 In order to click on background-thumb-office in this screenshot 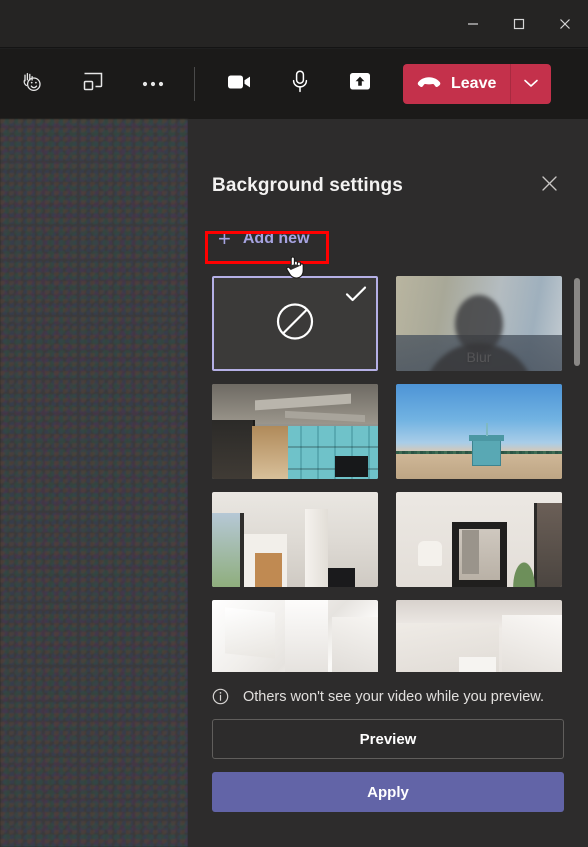, I will do `click(295, 431)`.